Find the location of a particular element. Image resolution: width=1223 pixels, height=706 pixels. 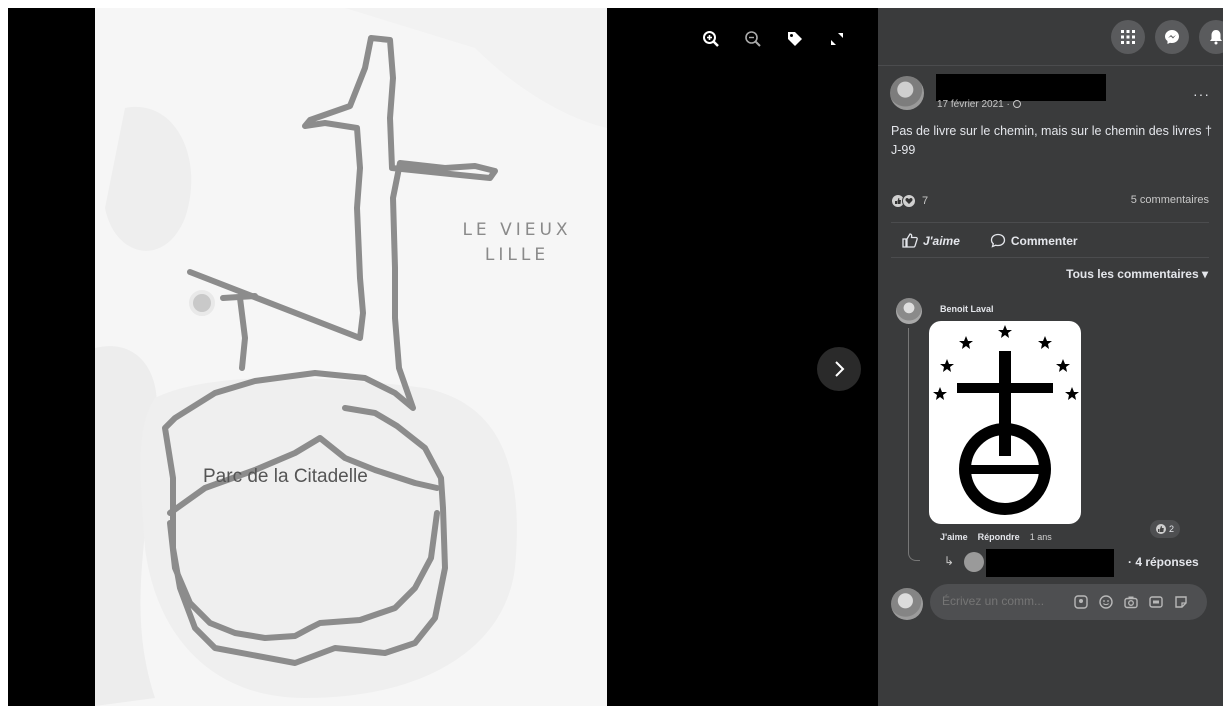

view-replies-link: · 4 réponses is located at coordinates (1163, 562).